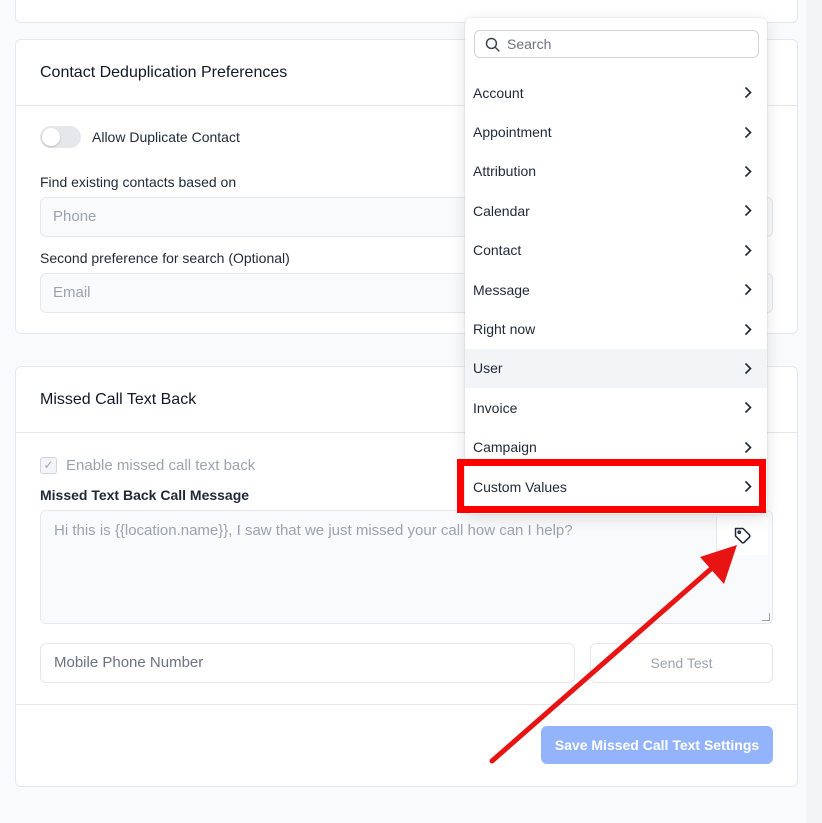  Describe the element at coordinates (145, 495) in the screenshot. I see `message-label: Missed Text Back Call Message` at that location.